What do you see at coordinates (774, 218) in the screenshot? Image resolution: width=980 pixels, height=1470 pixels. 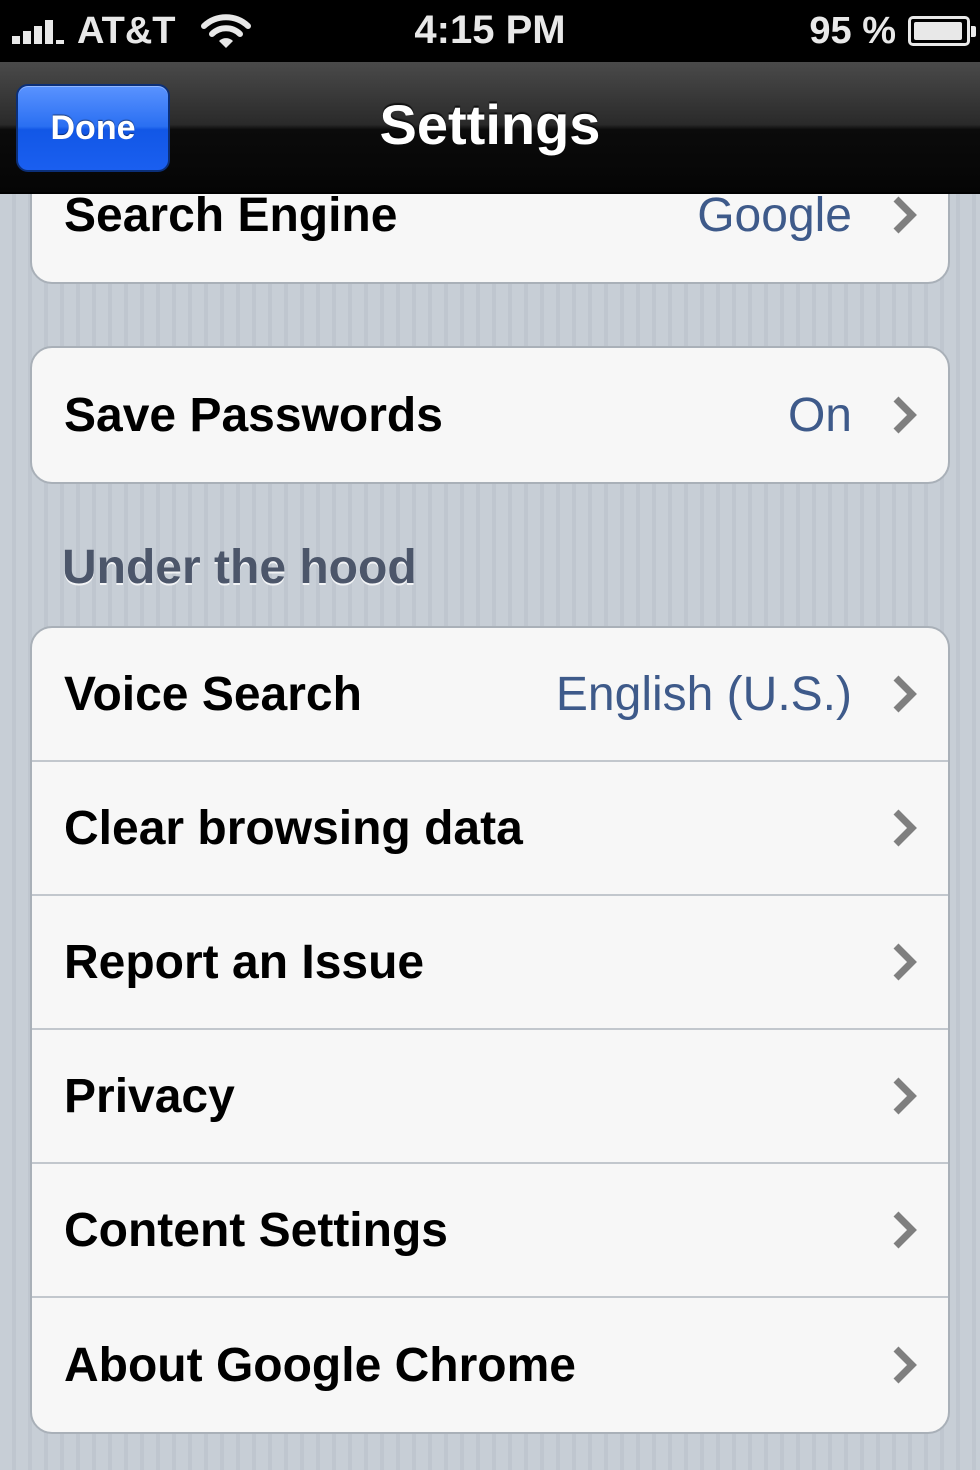 I see `row-value: Google` at bounding box center [774, 218].